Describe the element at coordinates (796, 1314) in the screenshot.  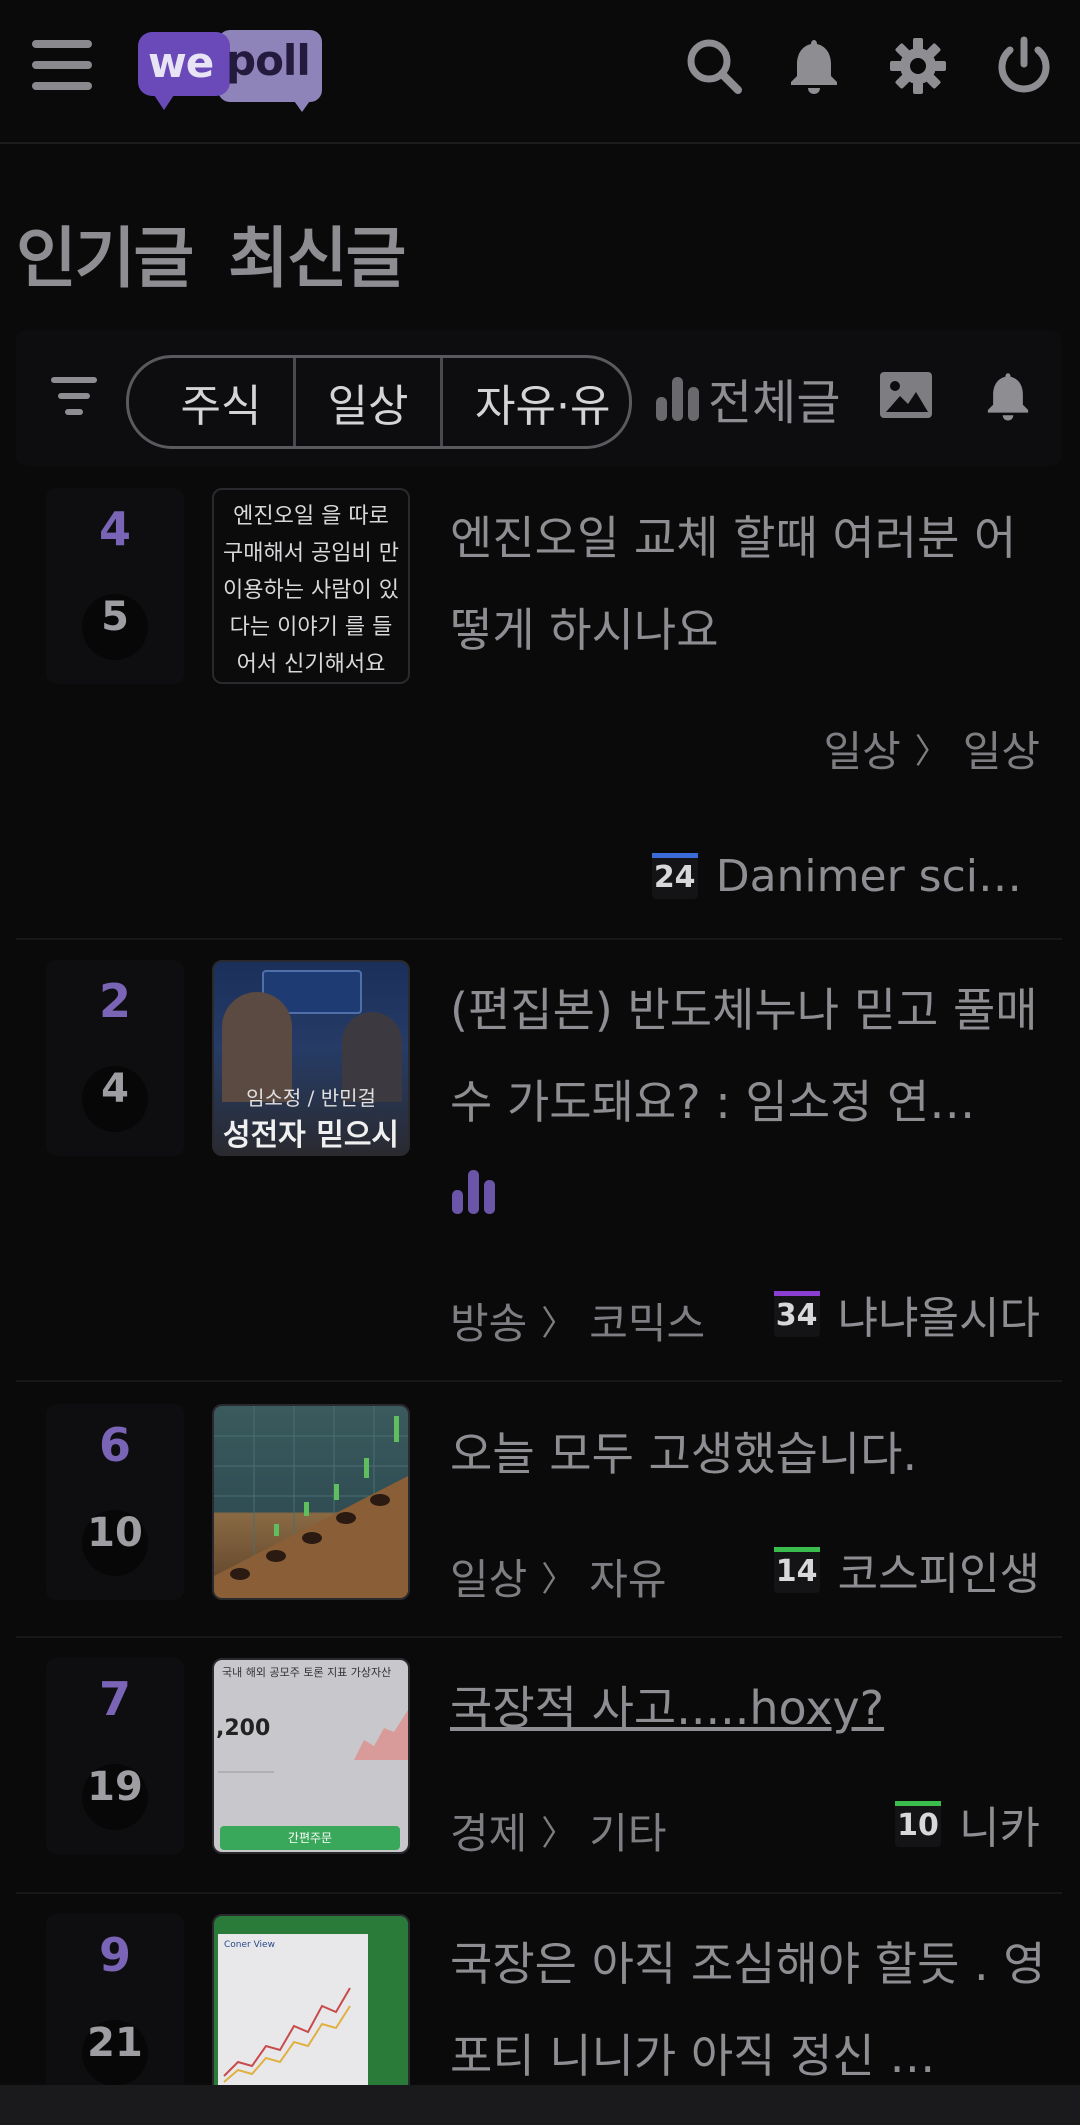
I see `level-badge: 34` at that location.